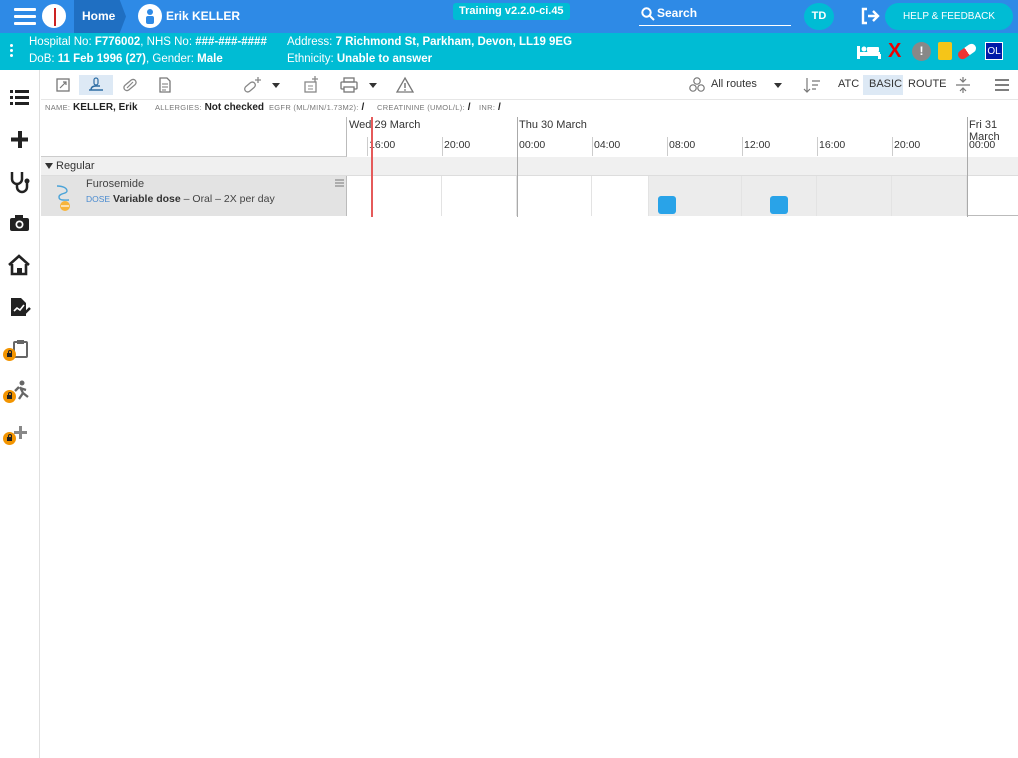 The width and height of the screenshot is (1018, 758). I want to click on creatinine-field: CREATININE (UMOL/L): /, so click(424, 107).